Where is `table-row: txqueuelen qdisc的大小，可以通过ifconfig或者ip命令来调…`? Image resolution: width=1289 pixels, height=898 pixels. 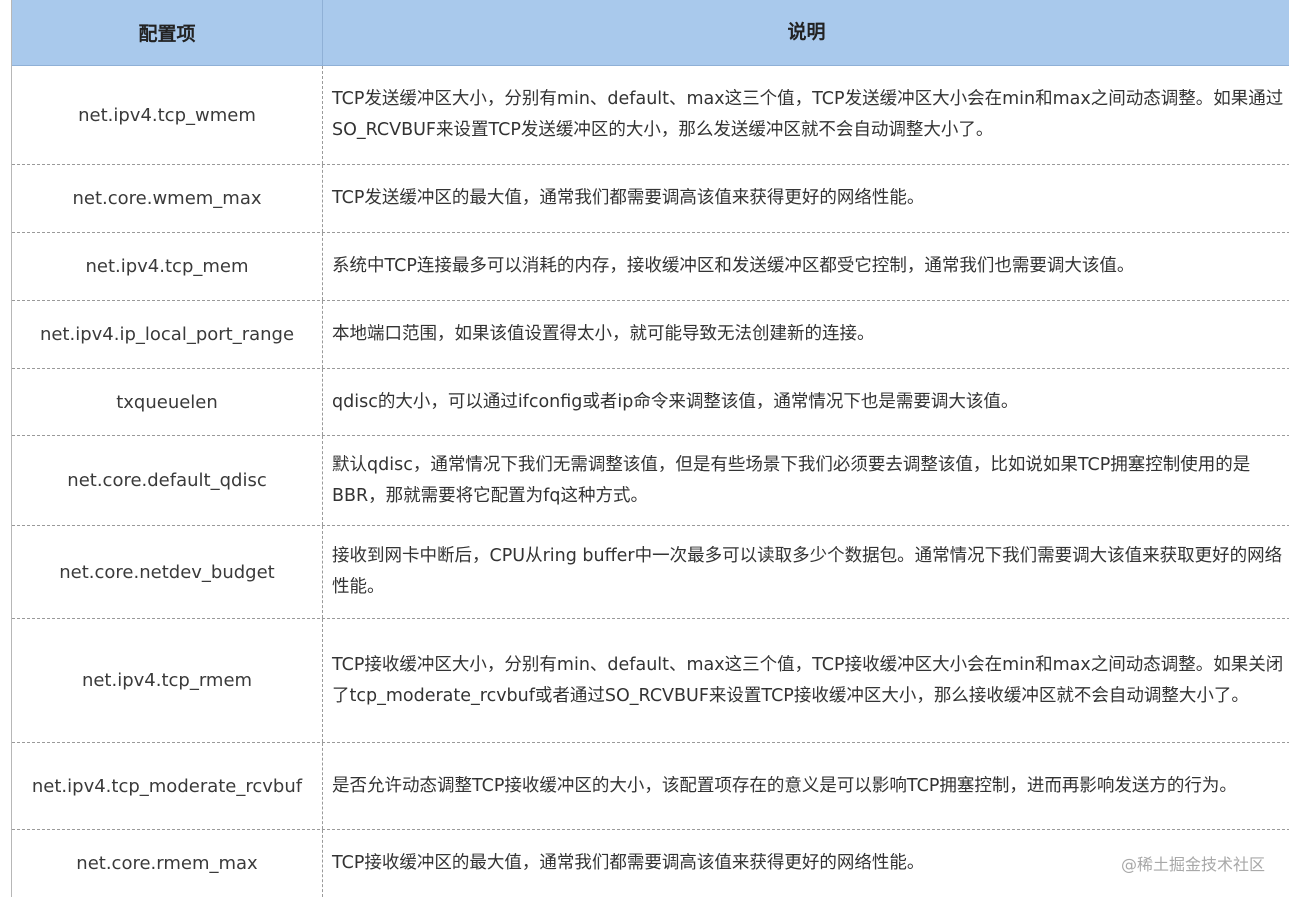
table-row: txqueuelen qdisc的大小，可以通过ifconfig或者ip命令来调… is located at coordinates (650, 402).